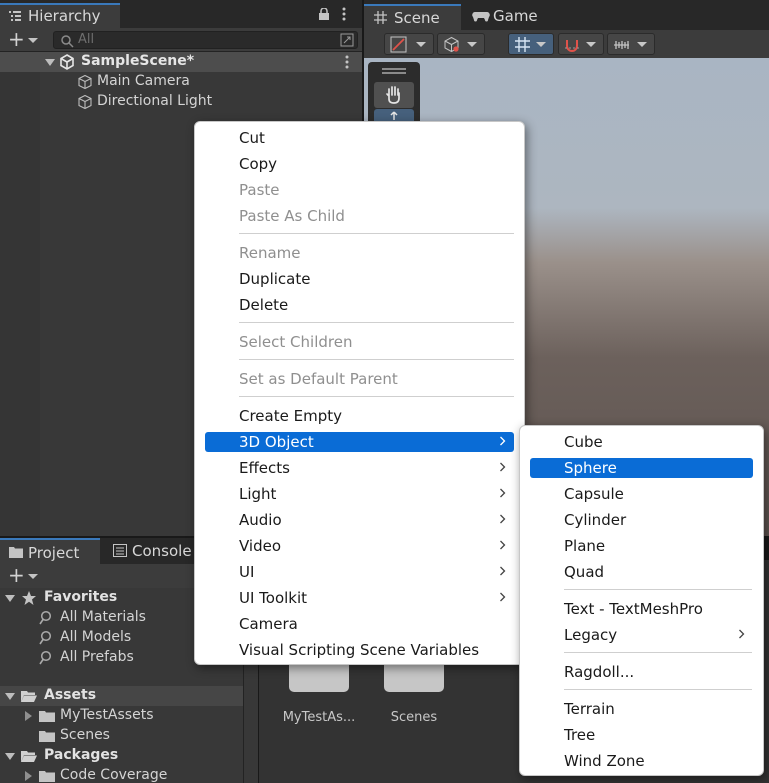  Describe the element at coordinates (60, 15) in the screenshot. I see `tab-hierarchy: Hierarchy` at that location.